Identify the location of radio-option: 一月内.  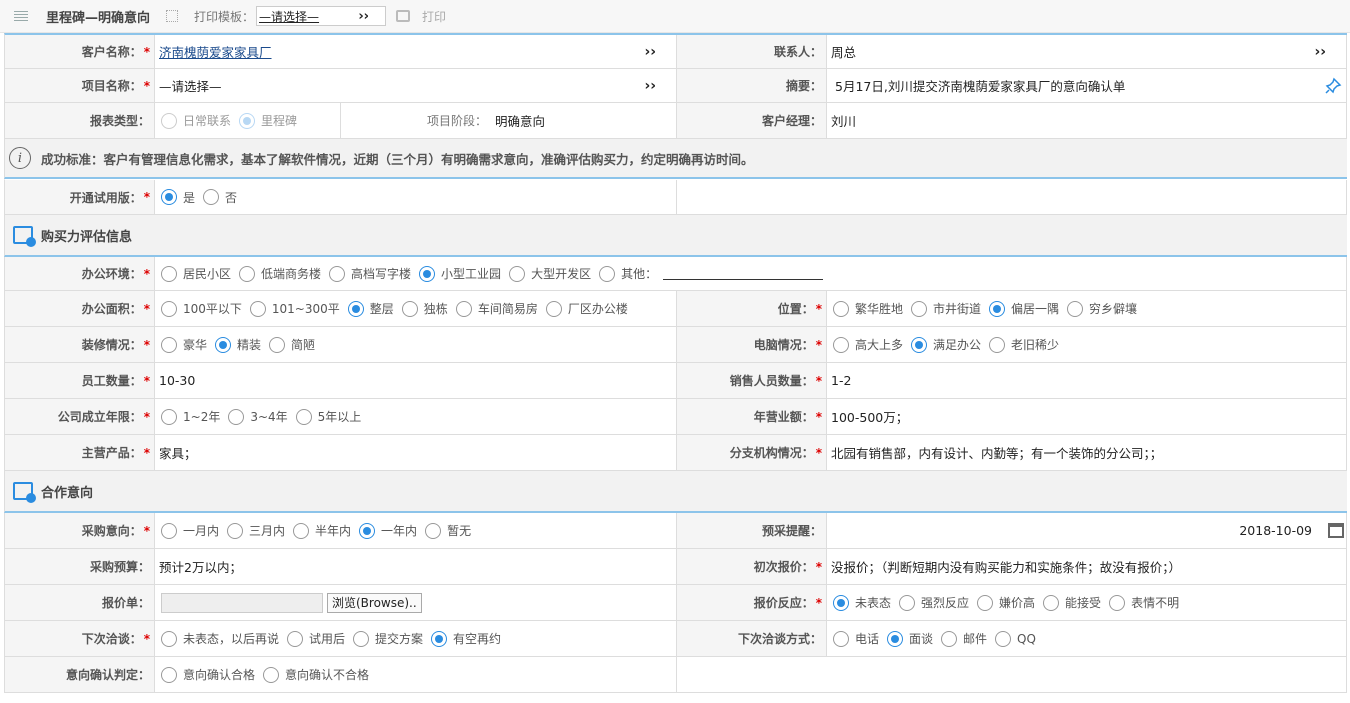
(189, 530).